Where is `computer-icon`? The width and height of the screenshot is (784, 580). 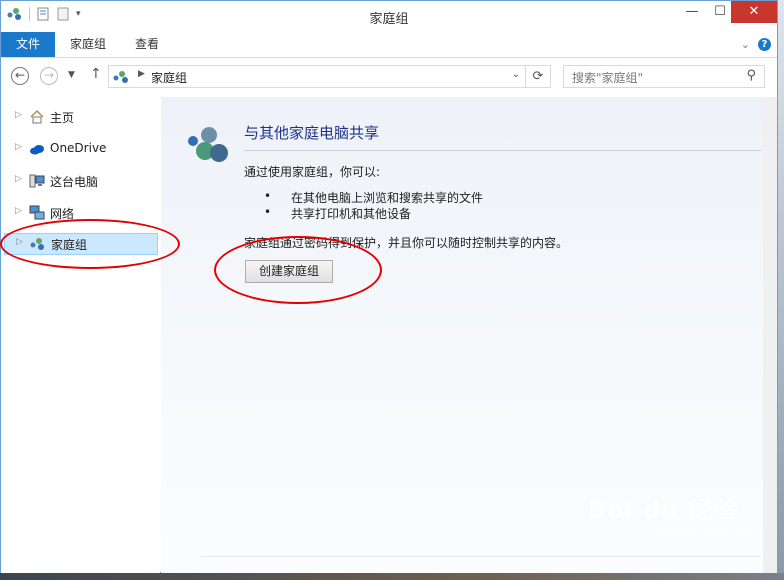
computer-icon is located at coordinates (37, 181).